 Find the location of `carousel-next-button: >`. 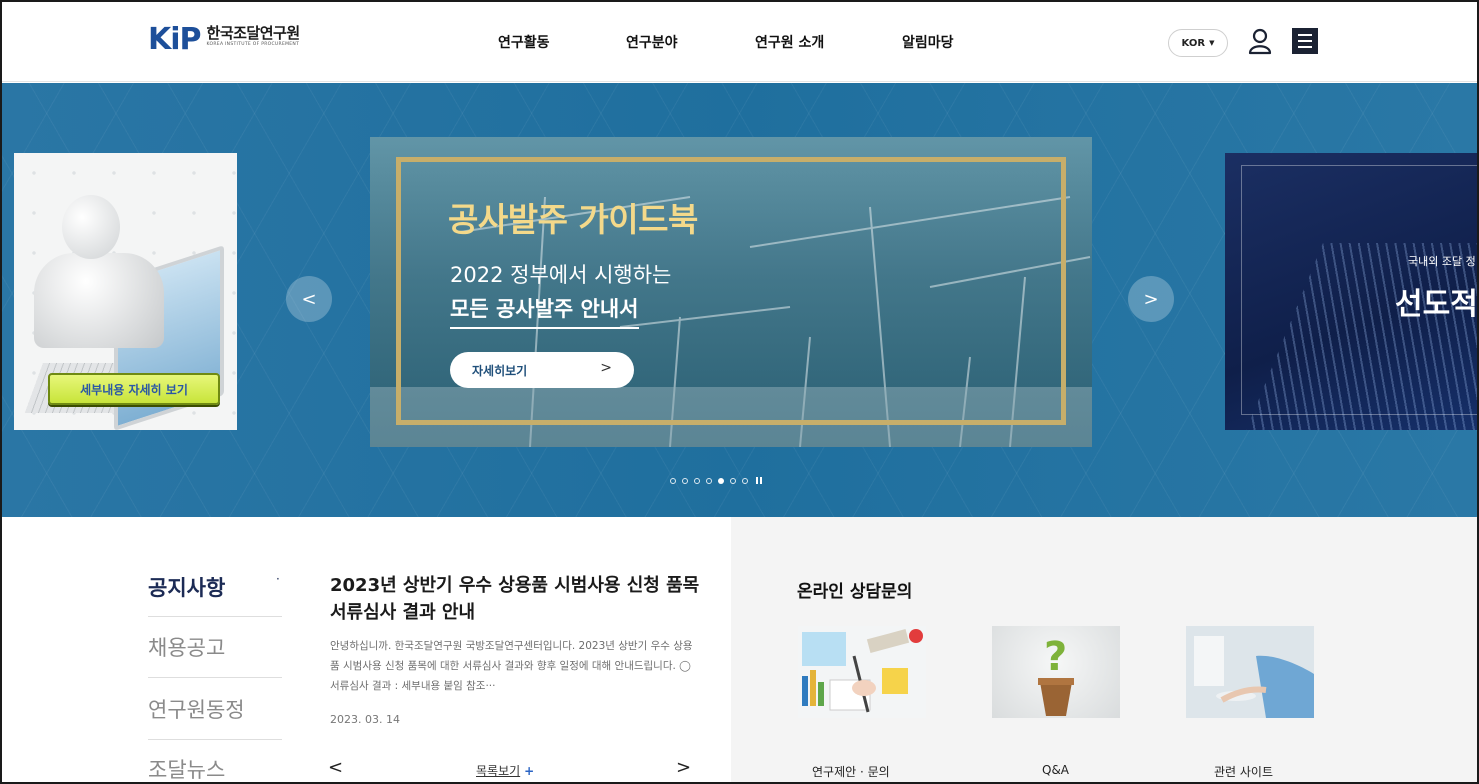

carousel-next-button: > is located at coordinates (1151, 299).